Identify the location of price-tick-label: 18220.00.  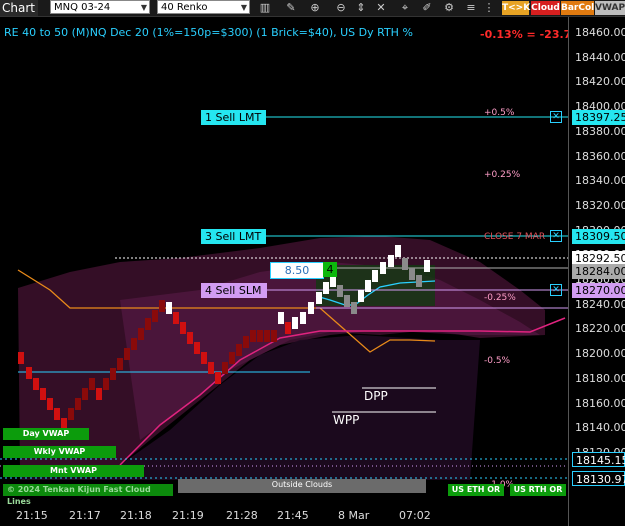
(600, 329).